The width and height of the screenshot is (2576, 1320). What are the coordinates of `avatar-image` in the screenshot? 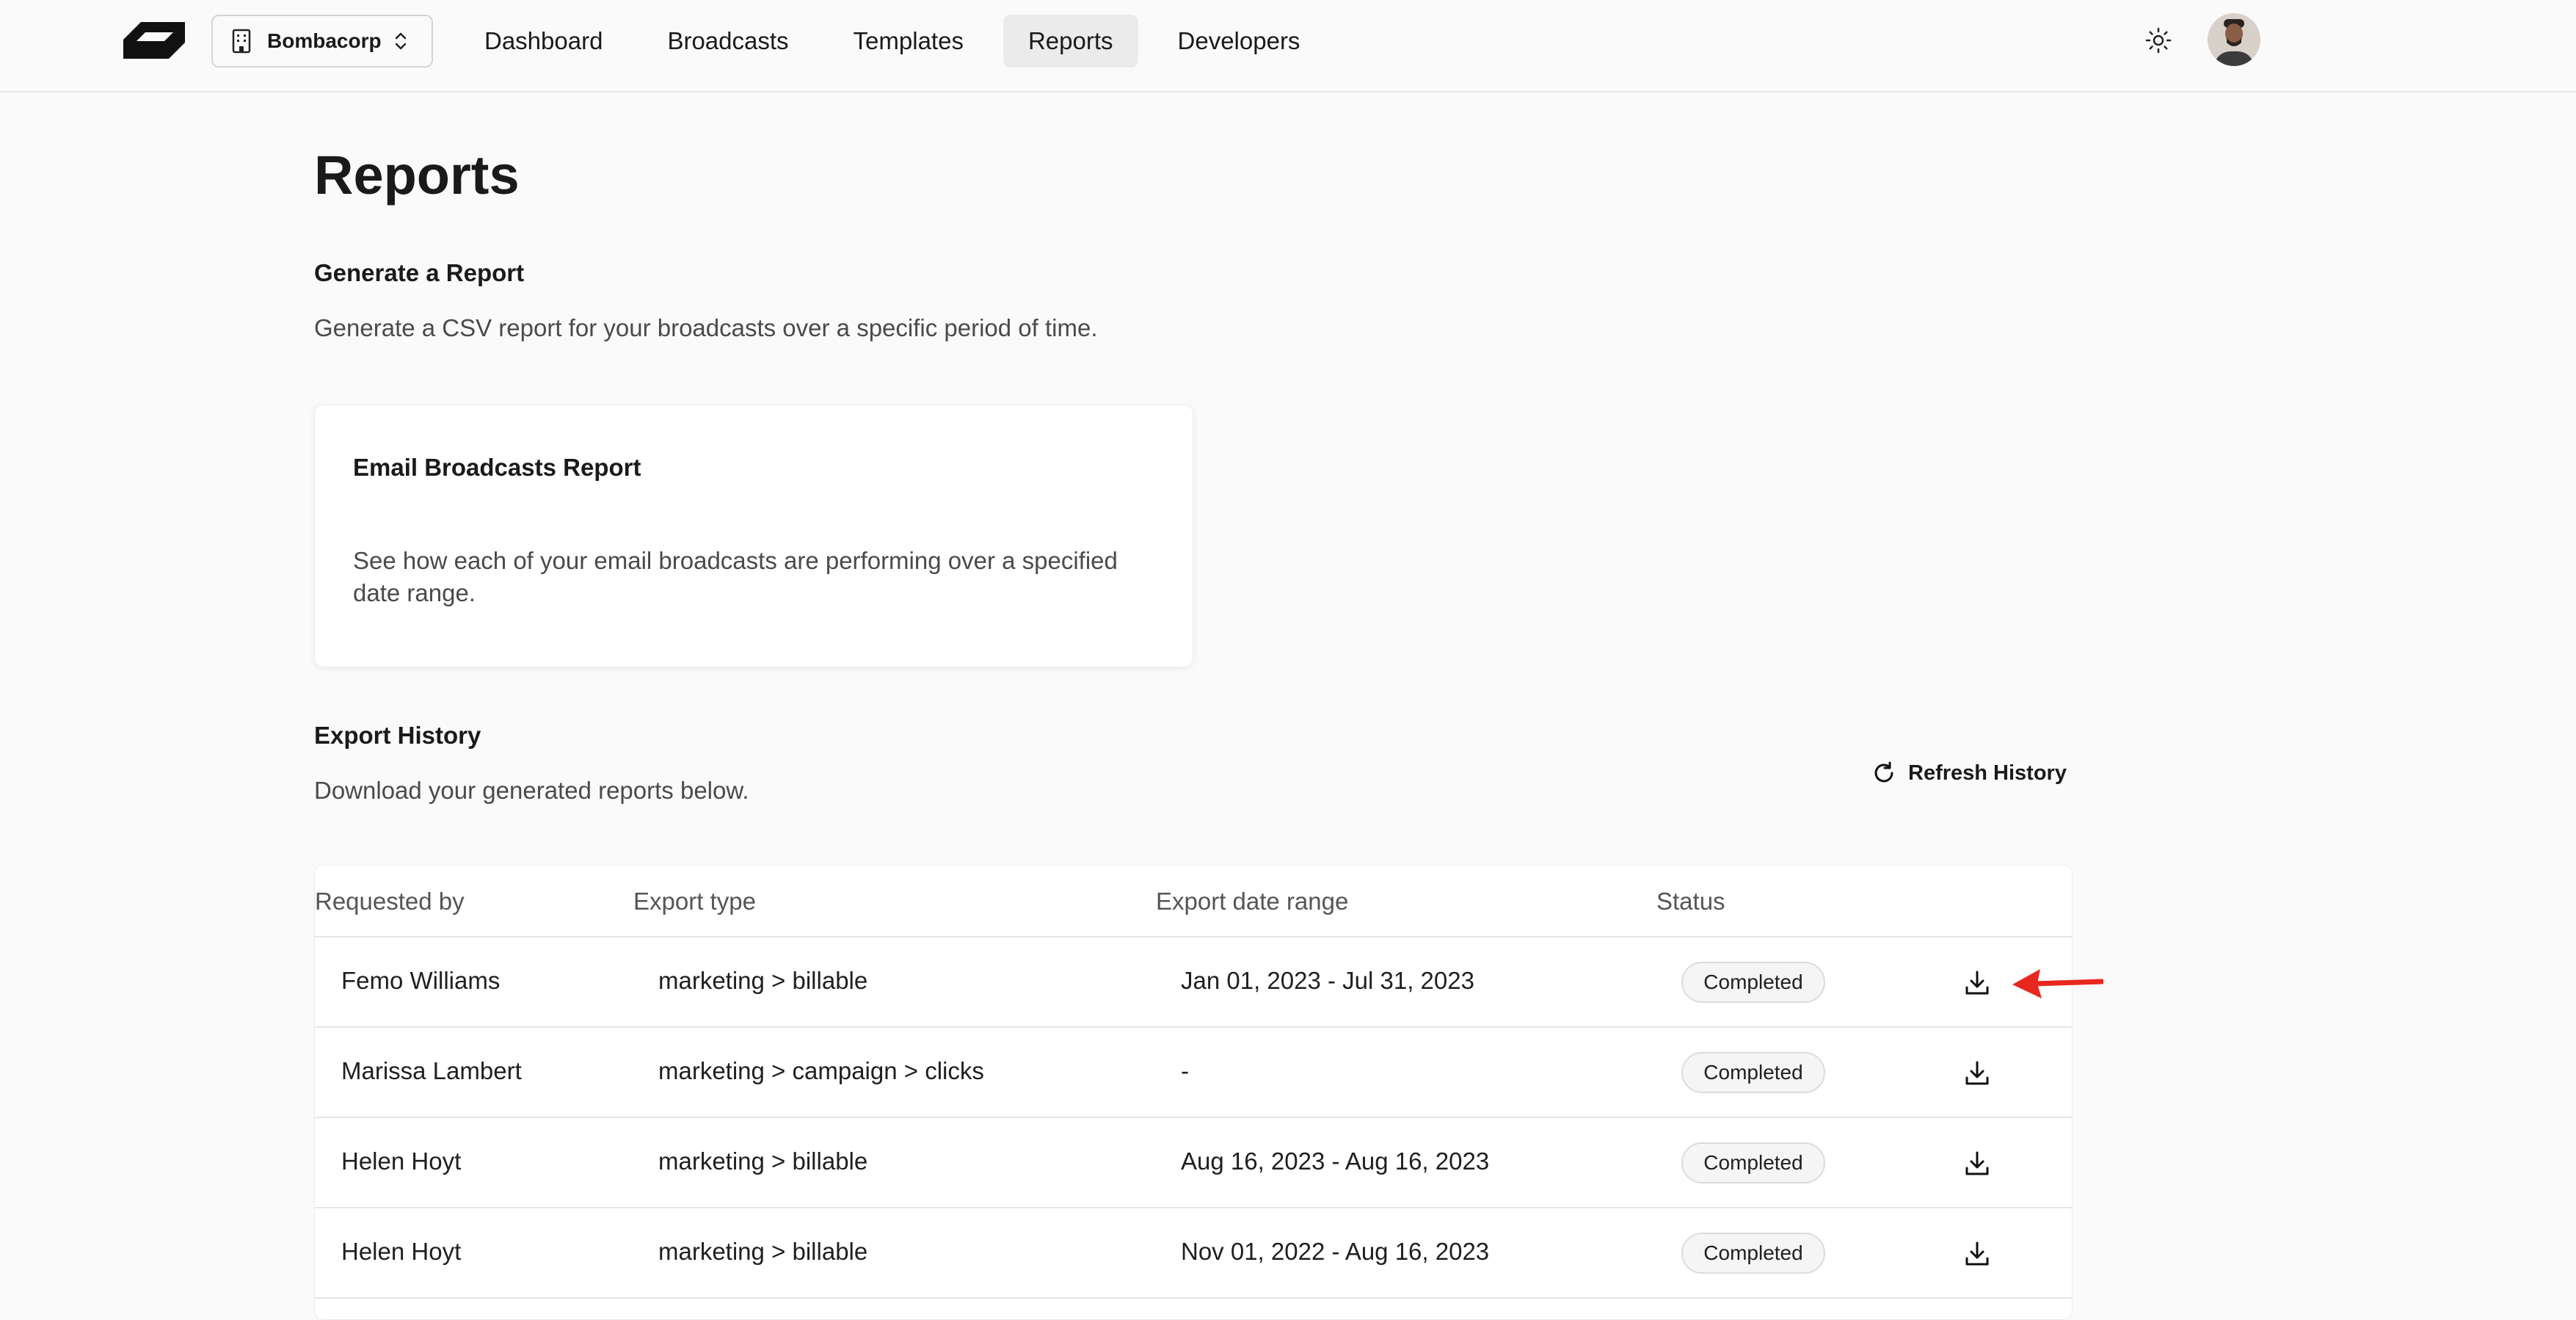 It's located at (2234, 39).